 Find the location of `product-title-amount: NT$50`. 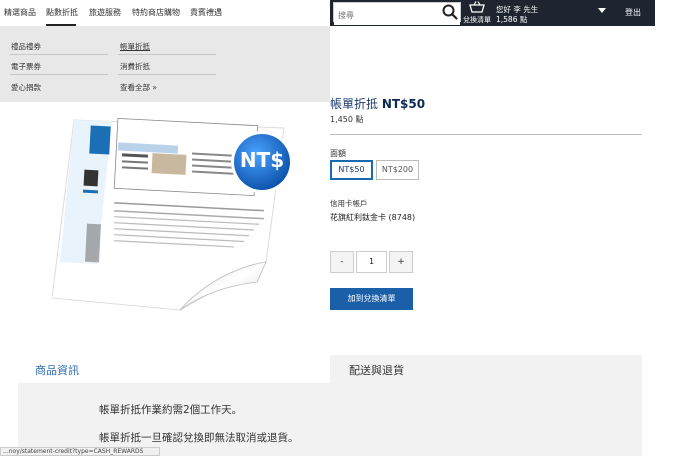

product-title-amount: NT$50 is located at coordinates (403, 104).